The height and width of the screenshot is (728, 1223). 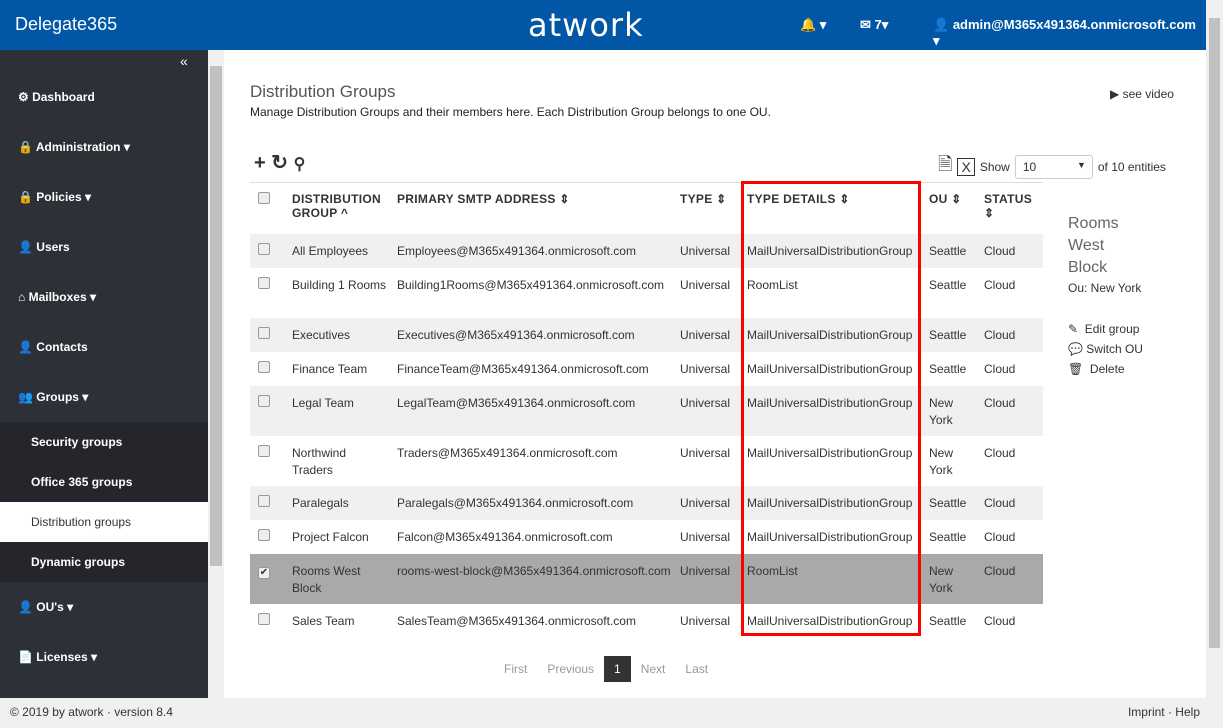 I want to click on column-header-ou: OU ⇕, so click(x=956, y=208).